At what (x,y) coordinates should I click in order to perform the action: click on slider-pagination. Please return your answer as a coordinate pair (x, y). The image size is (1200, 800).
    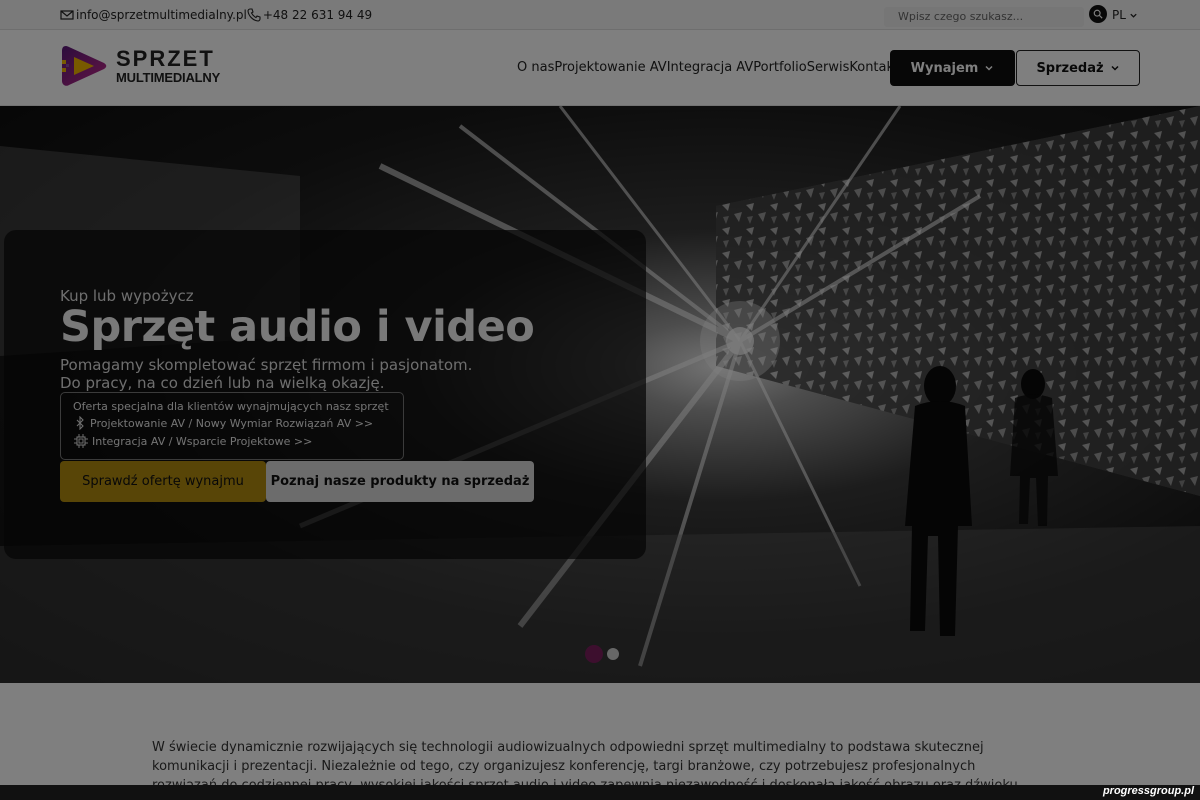
    Looking at the image, I should click on (602, 654).